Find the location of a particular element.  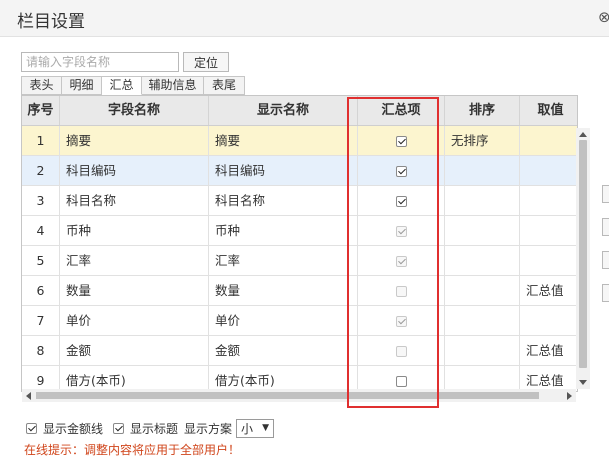

row-seq: 2 is located at coordinates (41, 170).